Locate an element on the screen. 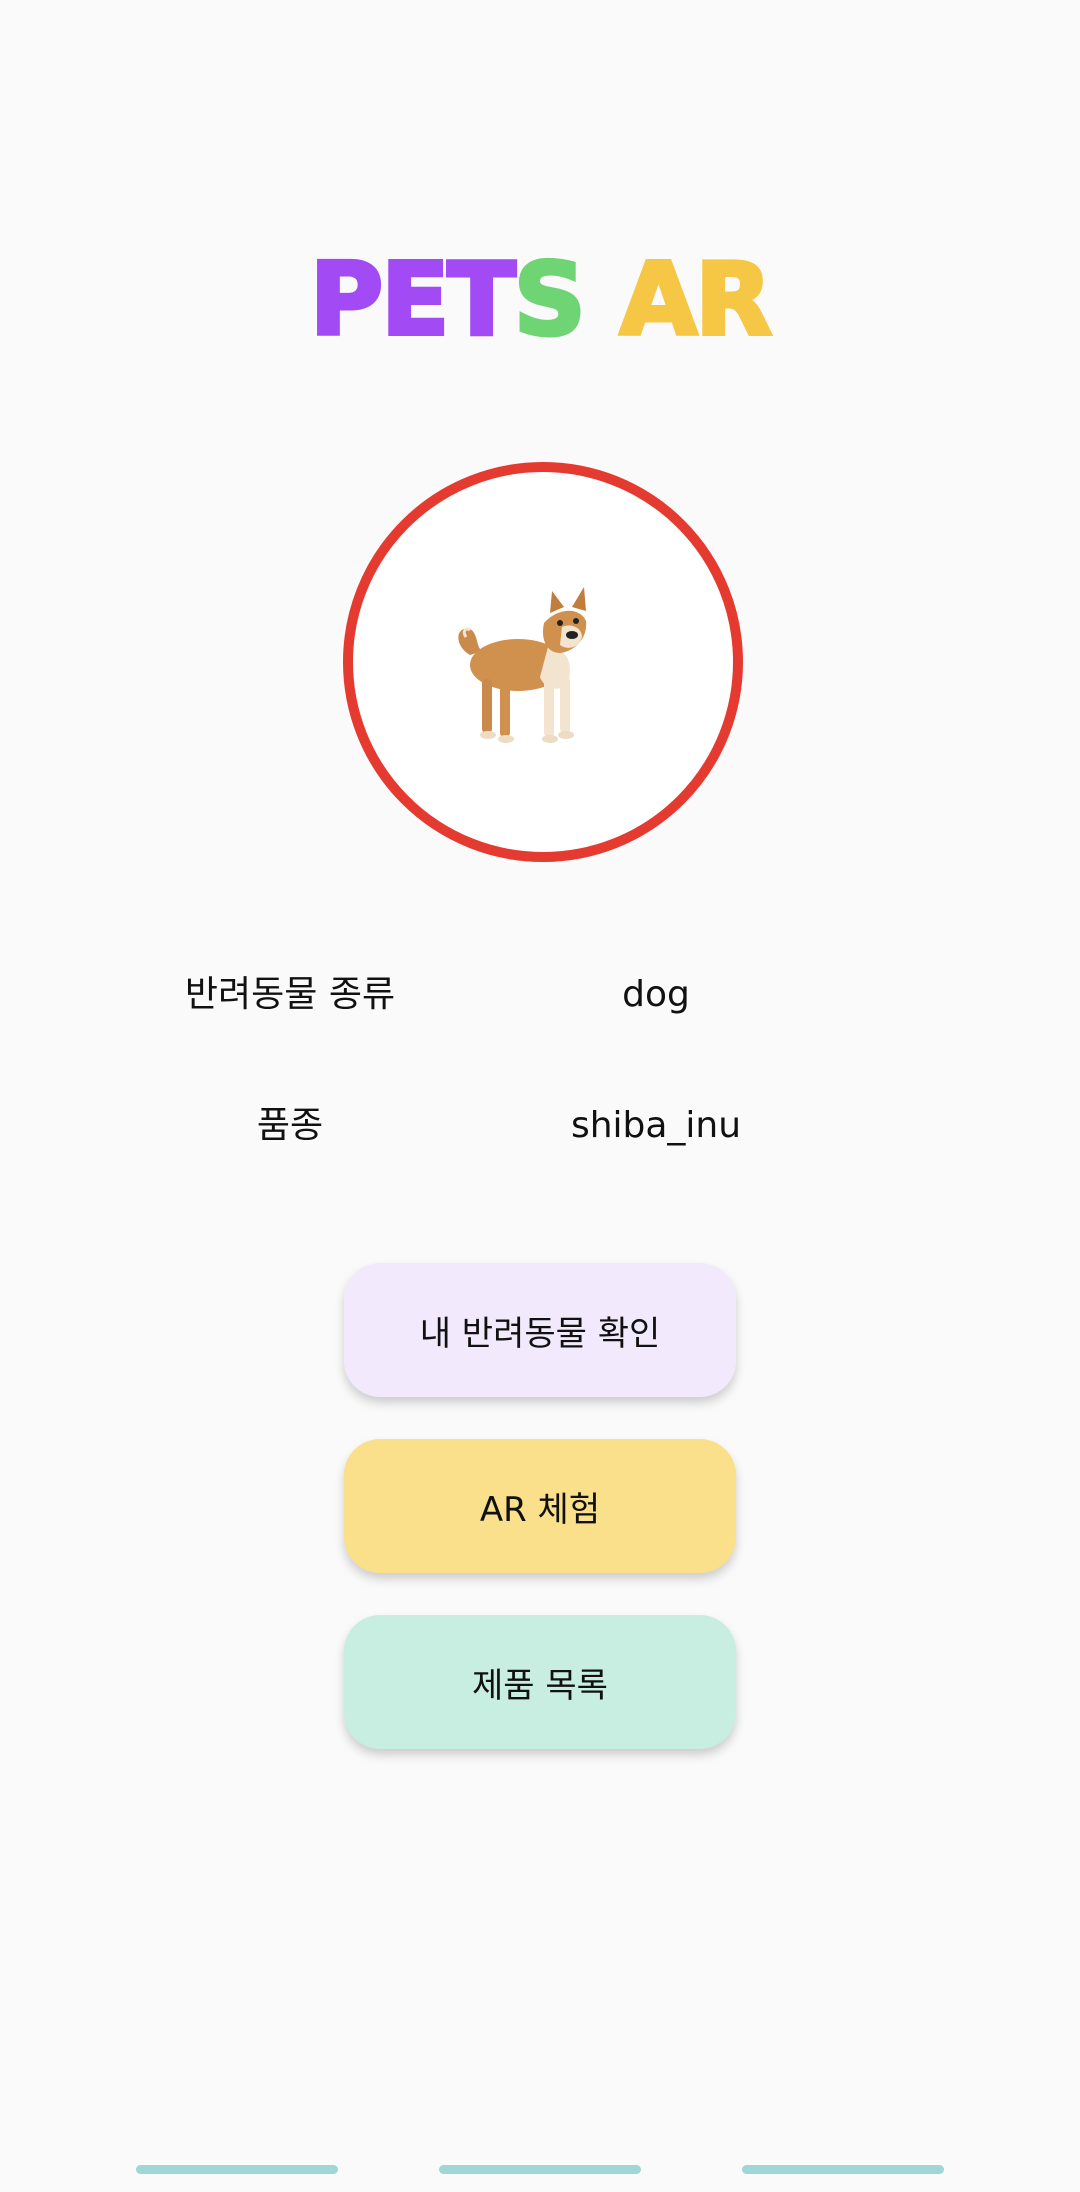 Image resolution: width=1080 pixels, height=2192 pixels. product-list-button: 제품 목록 is located at coordinates (540, 1682).